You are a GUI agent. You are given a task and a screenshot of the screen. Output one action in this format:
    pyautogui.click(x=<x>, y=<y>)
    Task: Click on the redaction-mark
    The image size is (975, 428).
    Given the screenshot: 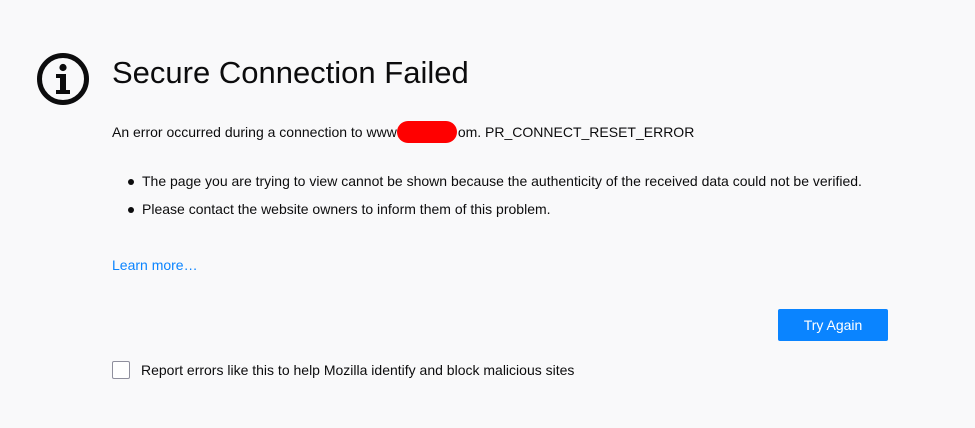 What is the action you would take?
    pyautogui.click(x=426, y=132)
    